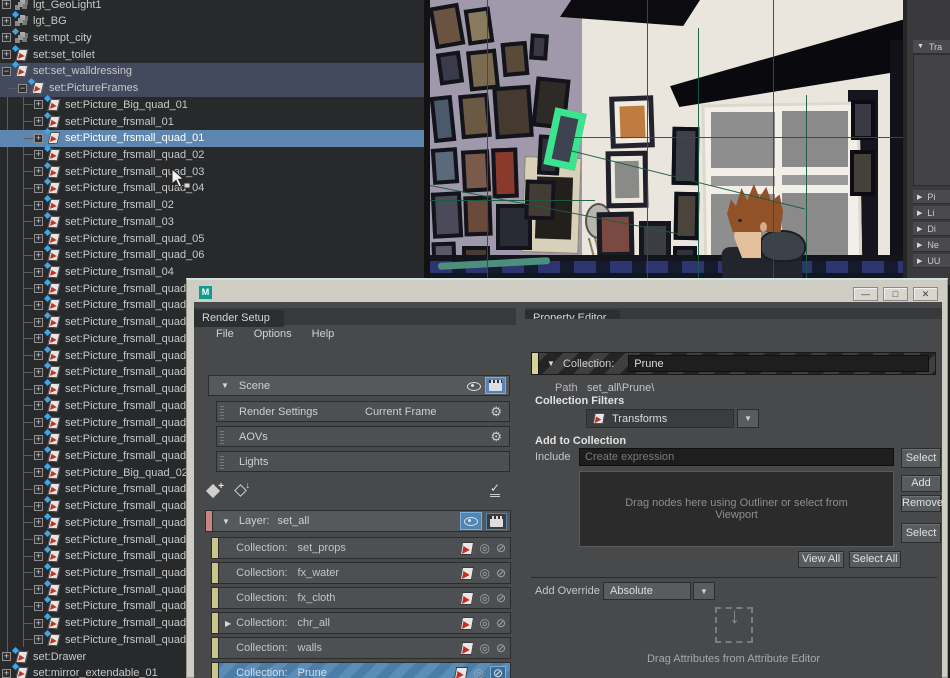  What do you see at coordinates (228, 623) in the screenshot?
I see `expand-arrow-icon: ▶` at bounding box center [228, 623].